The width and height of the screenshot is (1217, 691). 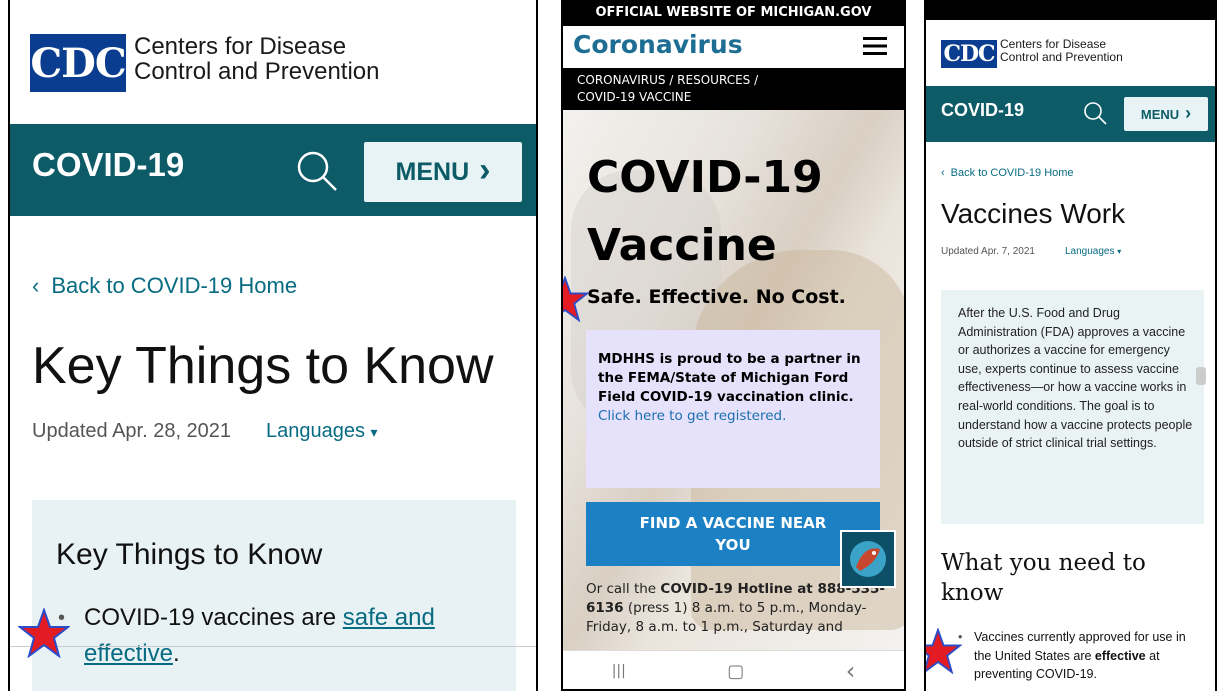 What do you see at coordinates (716, 297) in the screenshot?
I see `tagline: Safe. Effective. No Cost.` at bounding box center [716, 297].